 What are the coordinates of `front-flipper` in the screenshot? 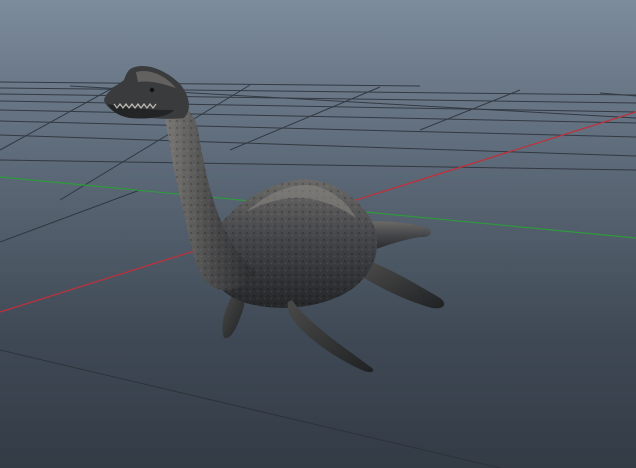 It's located at (330, 336).